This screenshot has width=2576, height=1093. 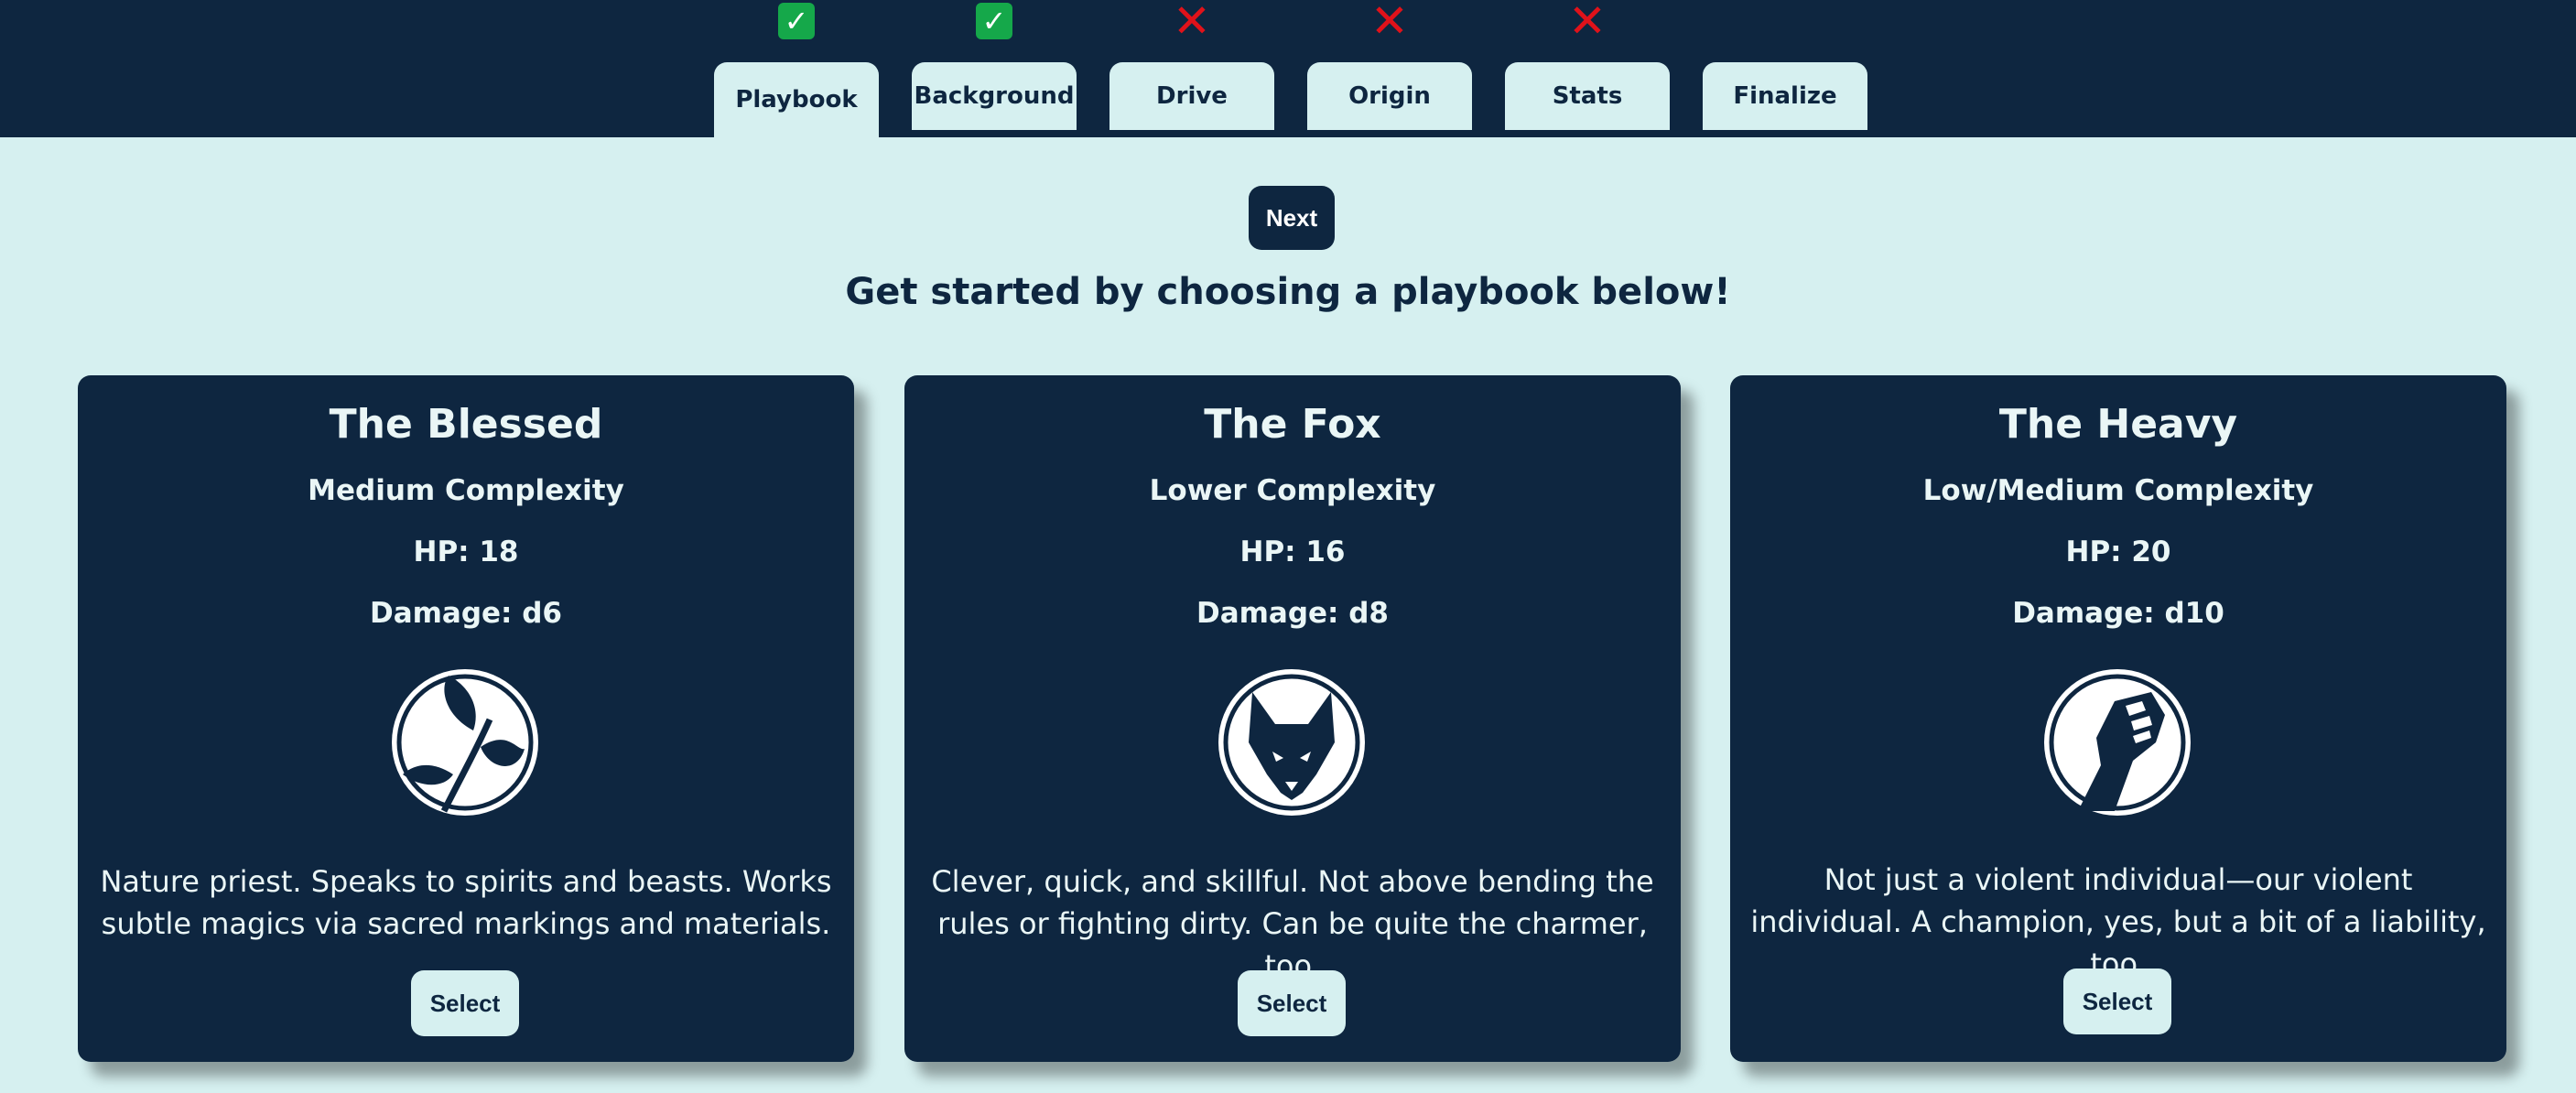 I want to click on next-button: Next, so click(x=1292, y=218).